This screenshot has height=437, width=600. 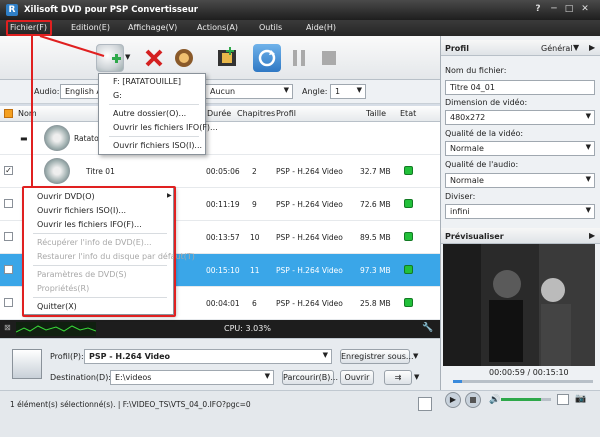 I want to click on row-duree: 00:13:57, so click(x=223, y=237).